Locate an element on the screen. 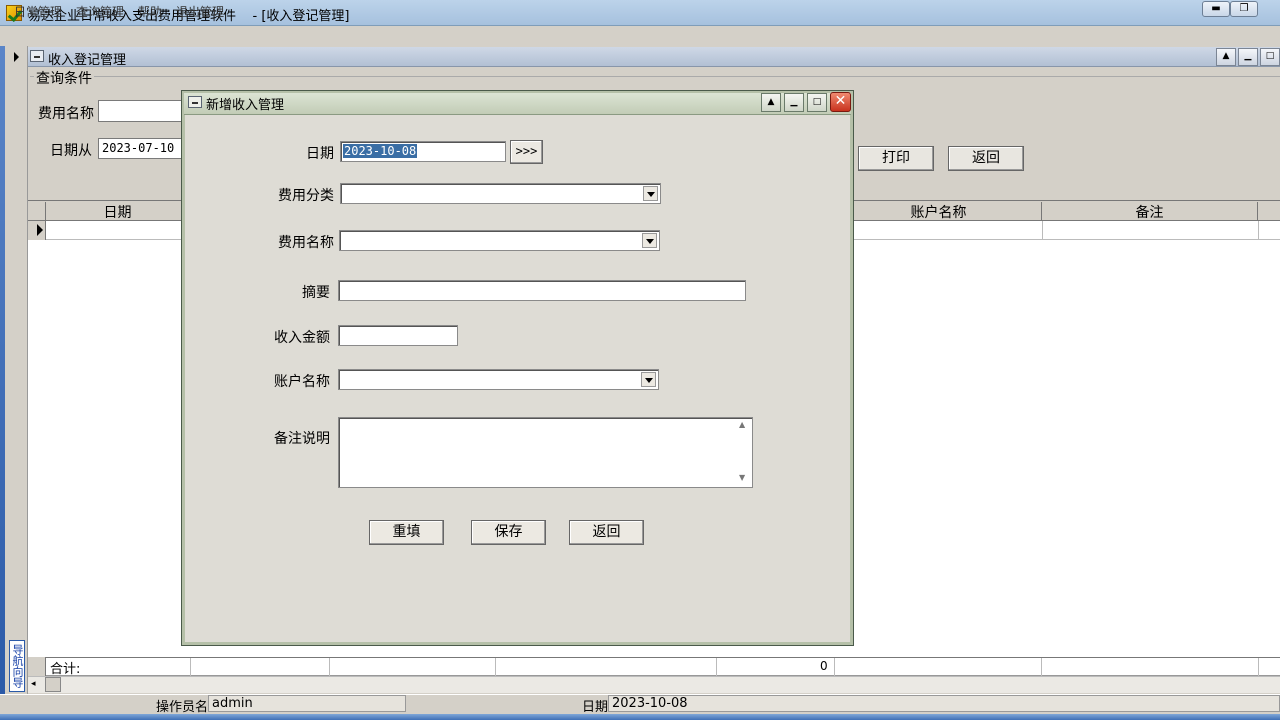 The height and width of the screenshot is (720, 1280). dialog-system-menu-icon is located at coordinates (195, 102).